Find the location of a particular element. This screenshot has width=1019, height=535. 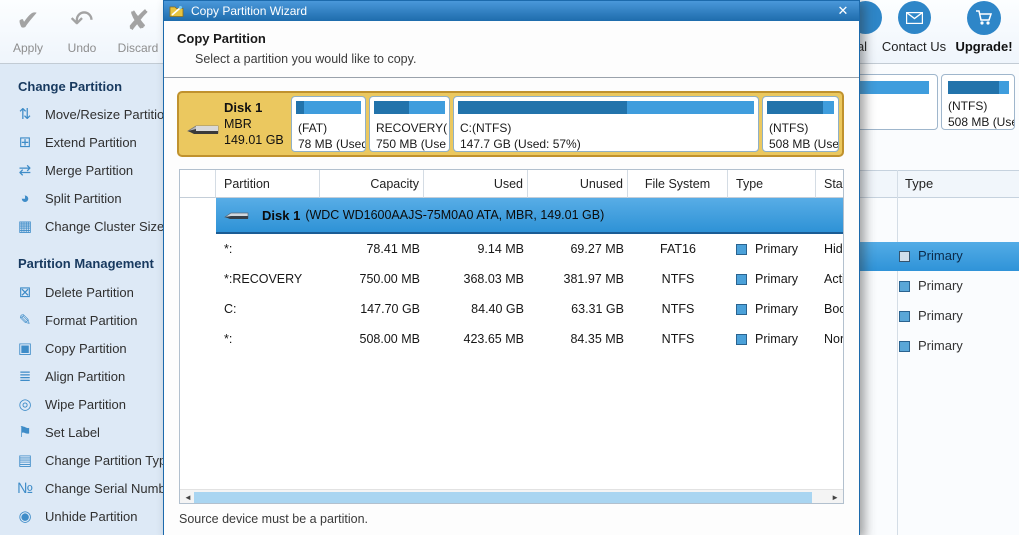

upgrade-label: Upgrade! is located at coordinates (984, 46).